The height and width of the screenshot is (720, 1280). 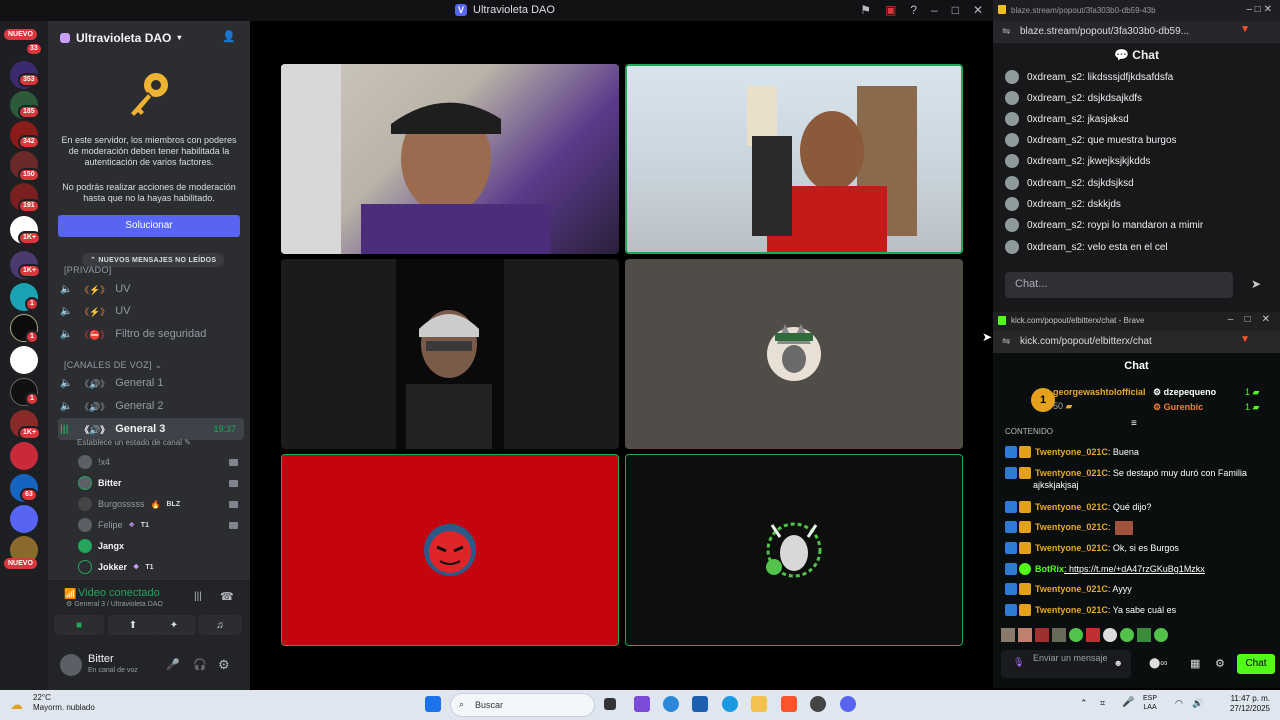 What do you see at coordinates (159, 483) in the screenshot?
I see `voice-user: Bitter` at bounding box center [159, 483].